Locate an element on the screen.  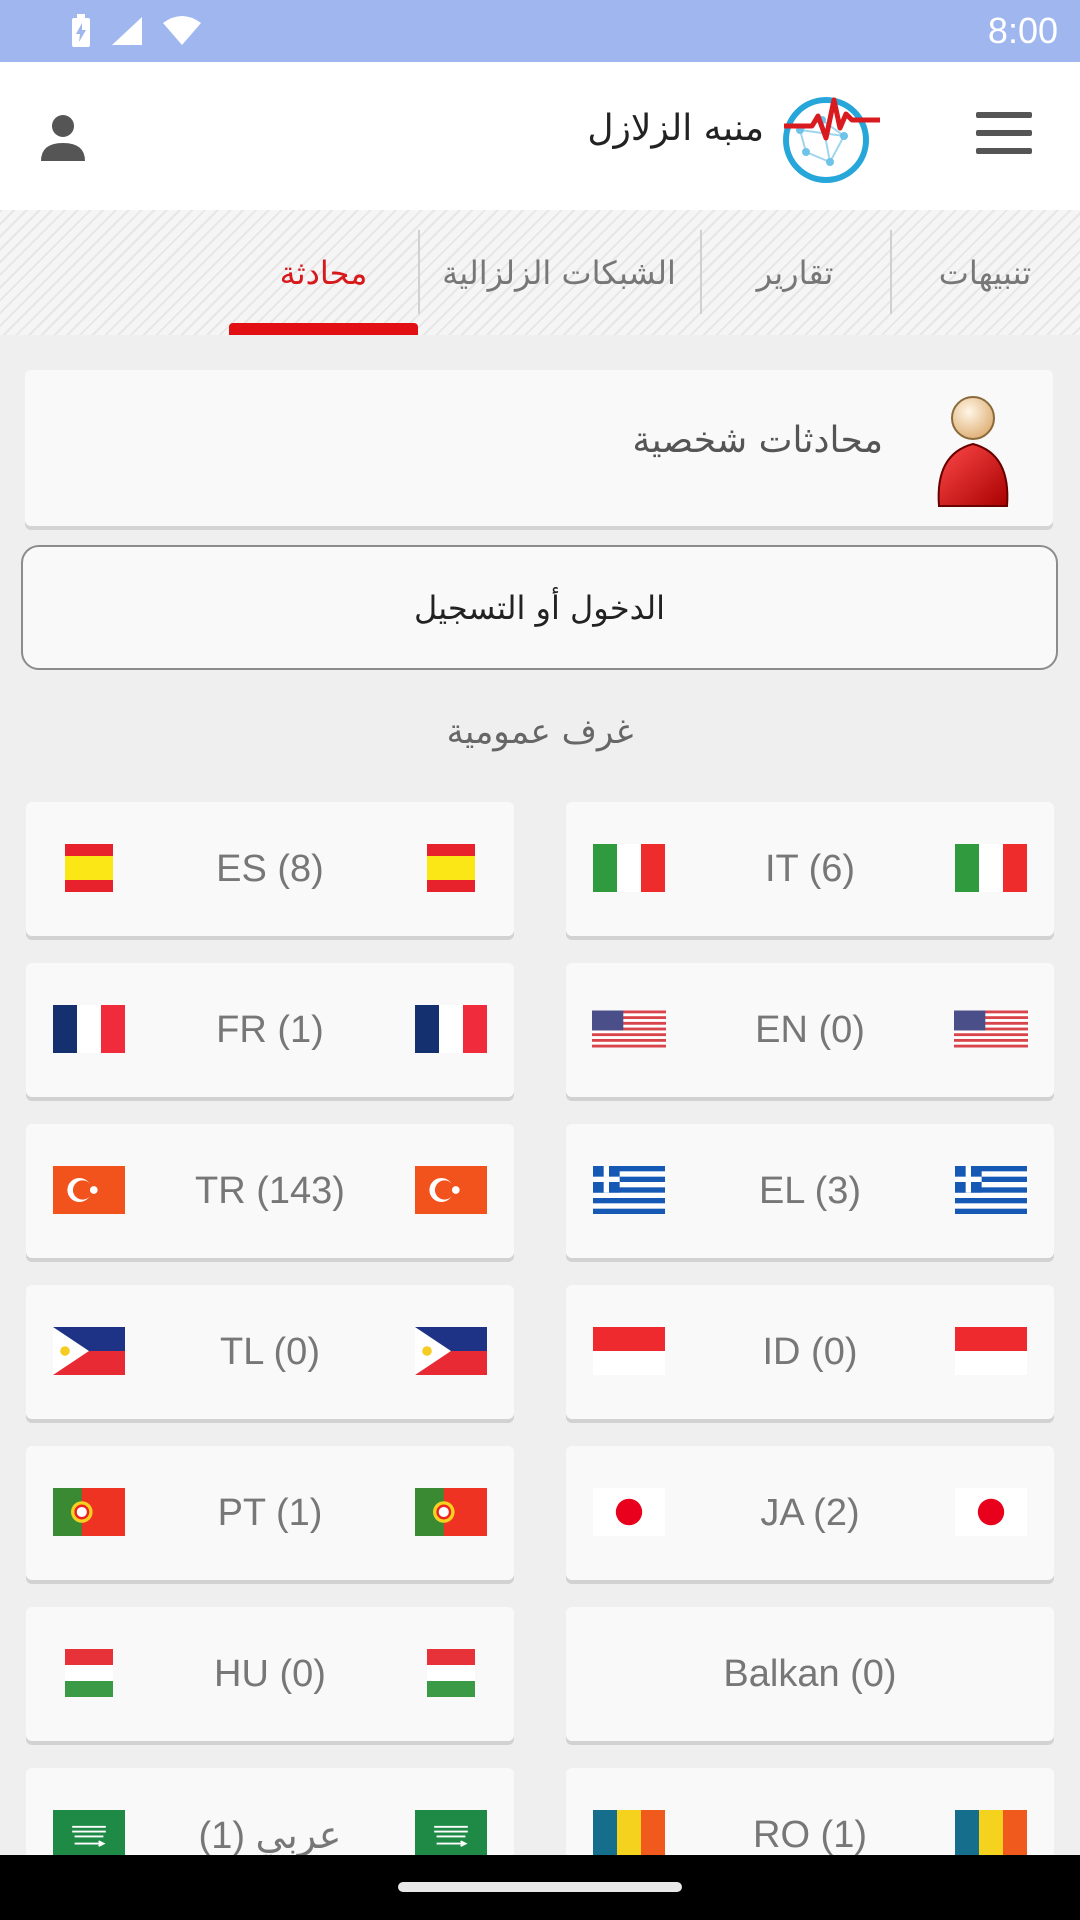
tab-bar: تنبيهات تقارير الشبكات الزلزالية محادثة is located at coordinates (540, 272).